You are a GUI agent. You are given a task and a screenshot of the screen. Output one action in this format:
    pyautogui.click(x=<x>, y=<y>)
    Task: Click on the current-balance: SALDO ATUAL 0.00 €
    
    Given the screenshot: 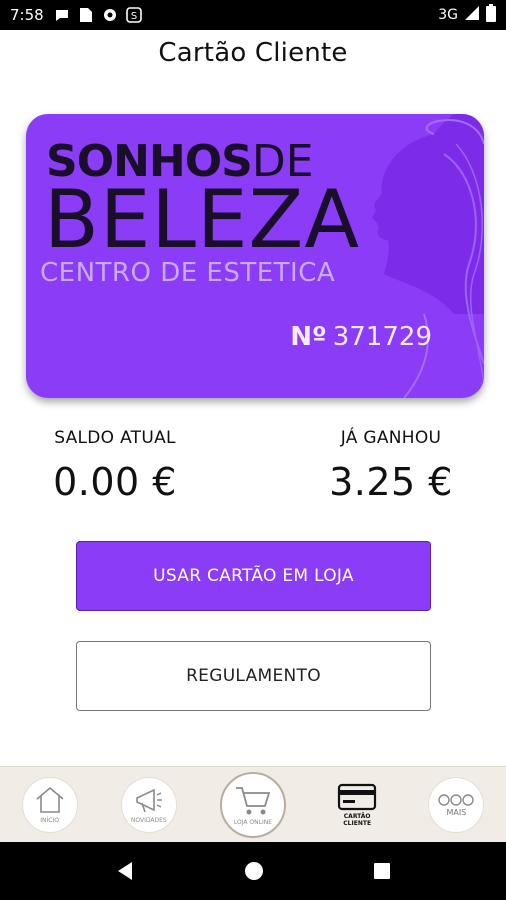 What is the action you would take?
    pyautogui.click(x=115, y=466)
    